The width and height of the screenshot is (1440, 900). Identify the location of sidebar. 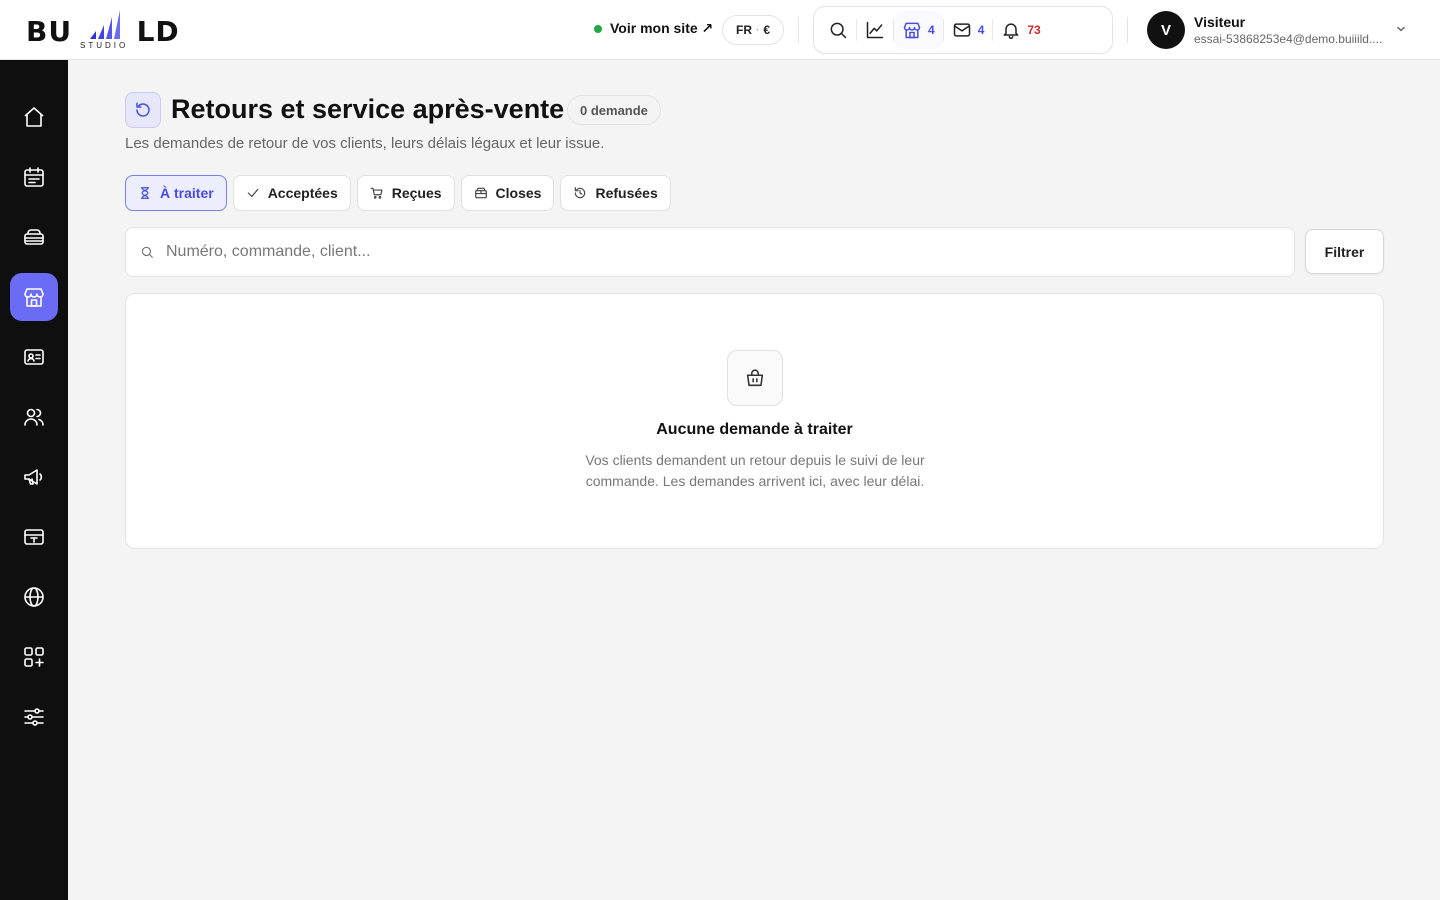
(34, 480).